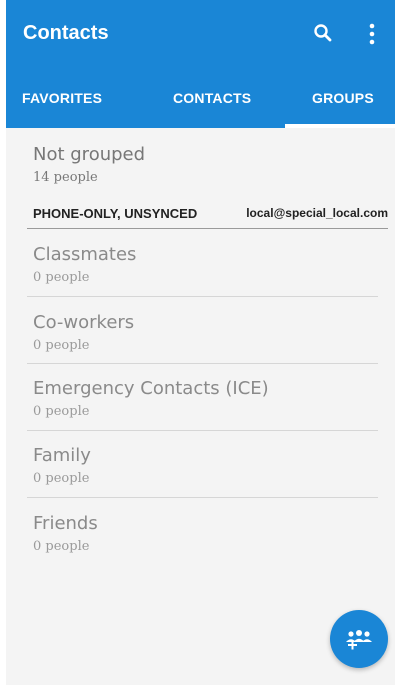  I want to click on tab-contacts: CONTACTS, so click(212, 98).